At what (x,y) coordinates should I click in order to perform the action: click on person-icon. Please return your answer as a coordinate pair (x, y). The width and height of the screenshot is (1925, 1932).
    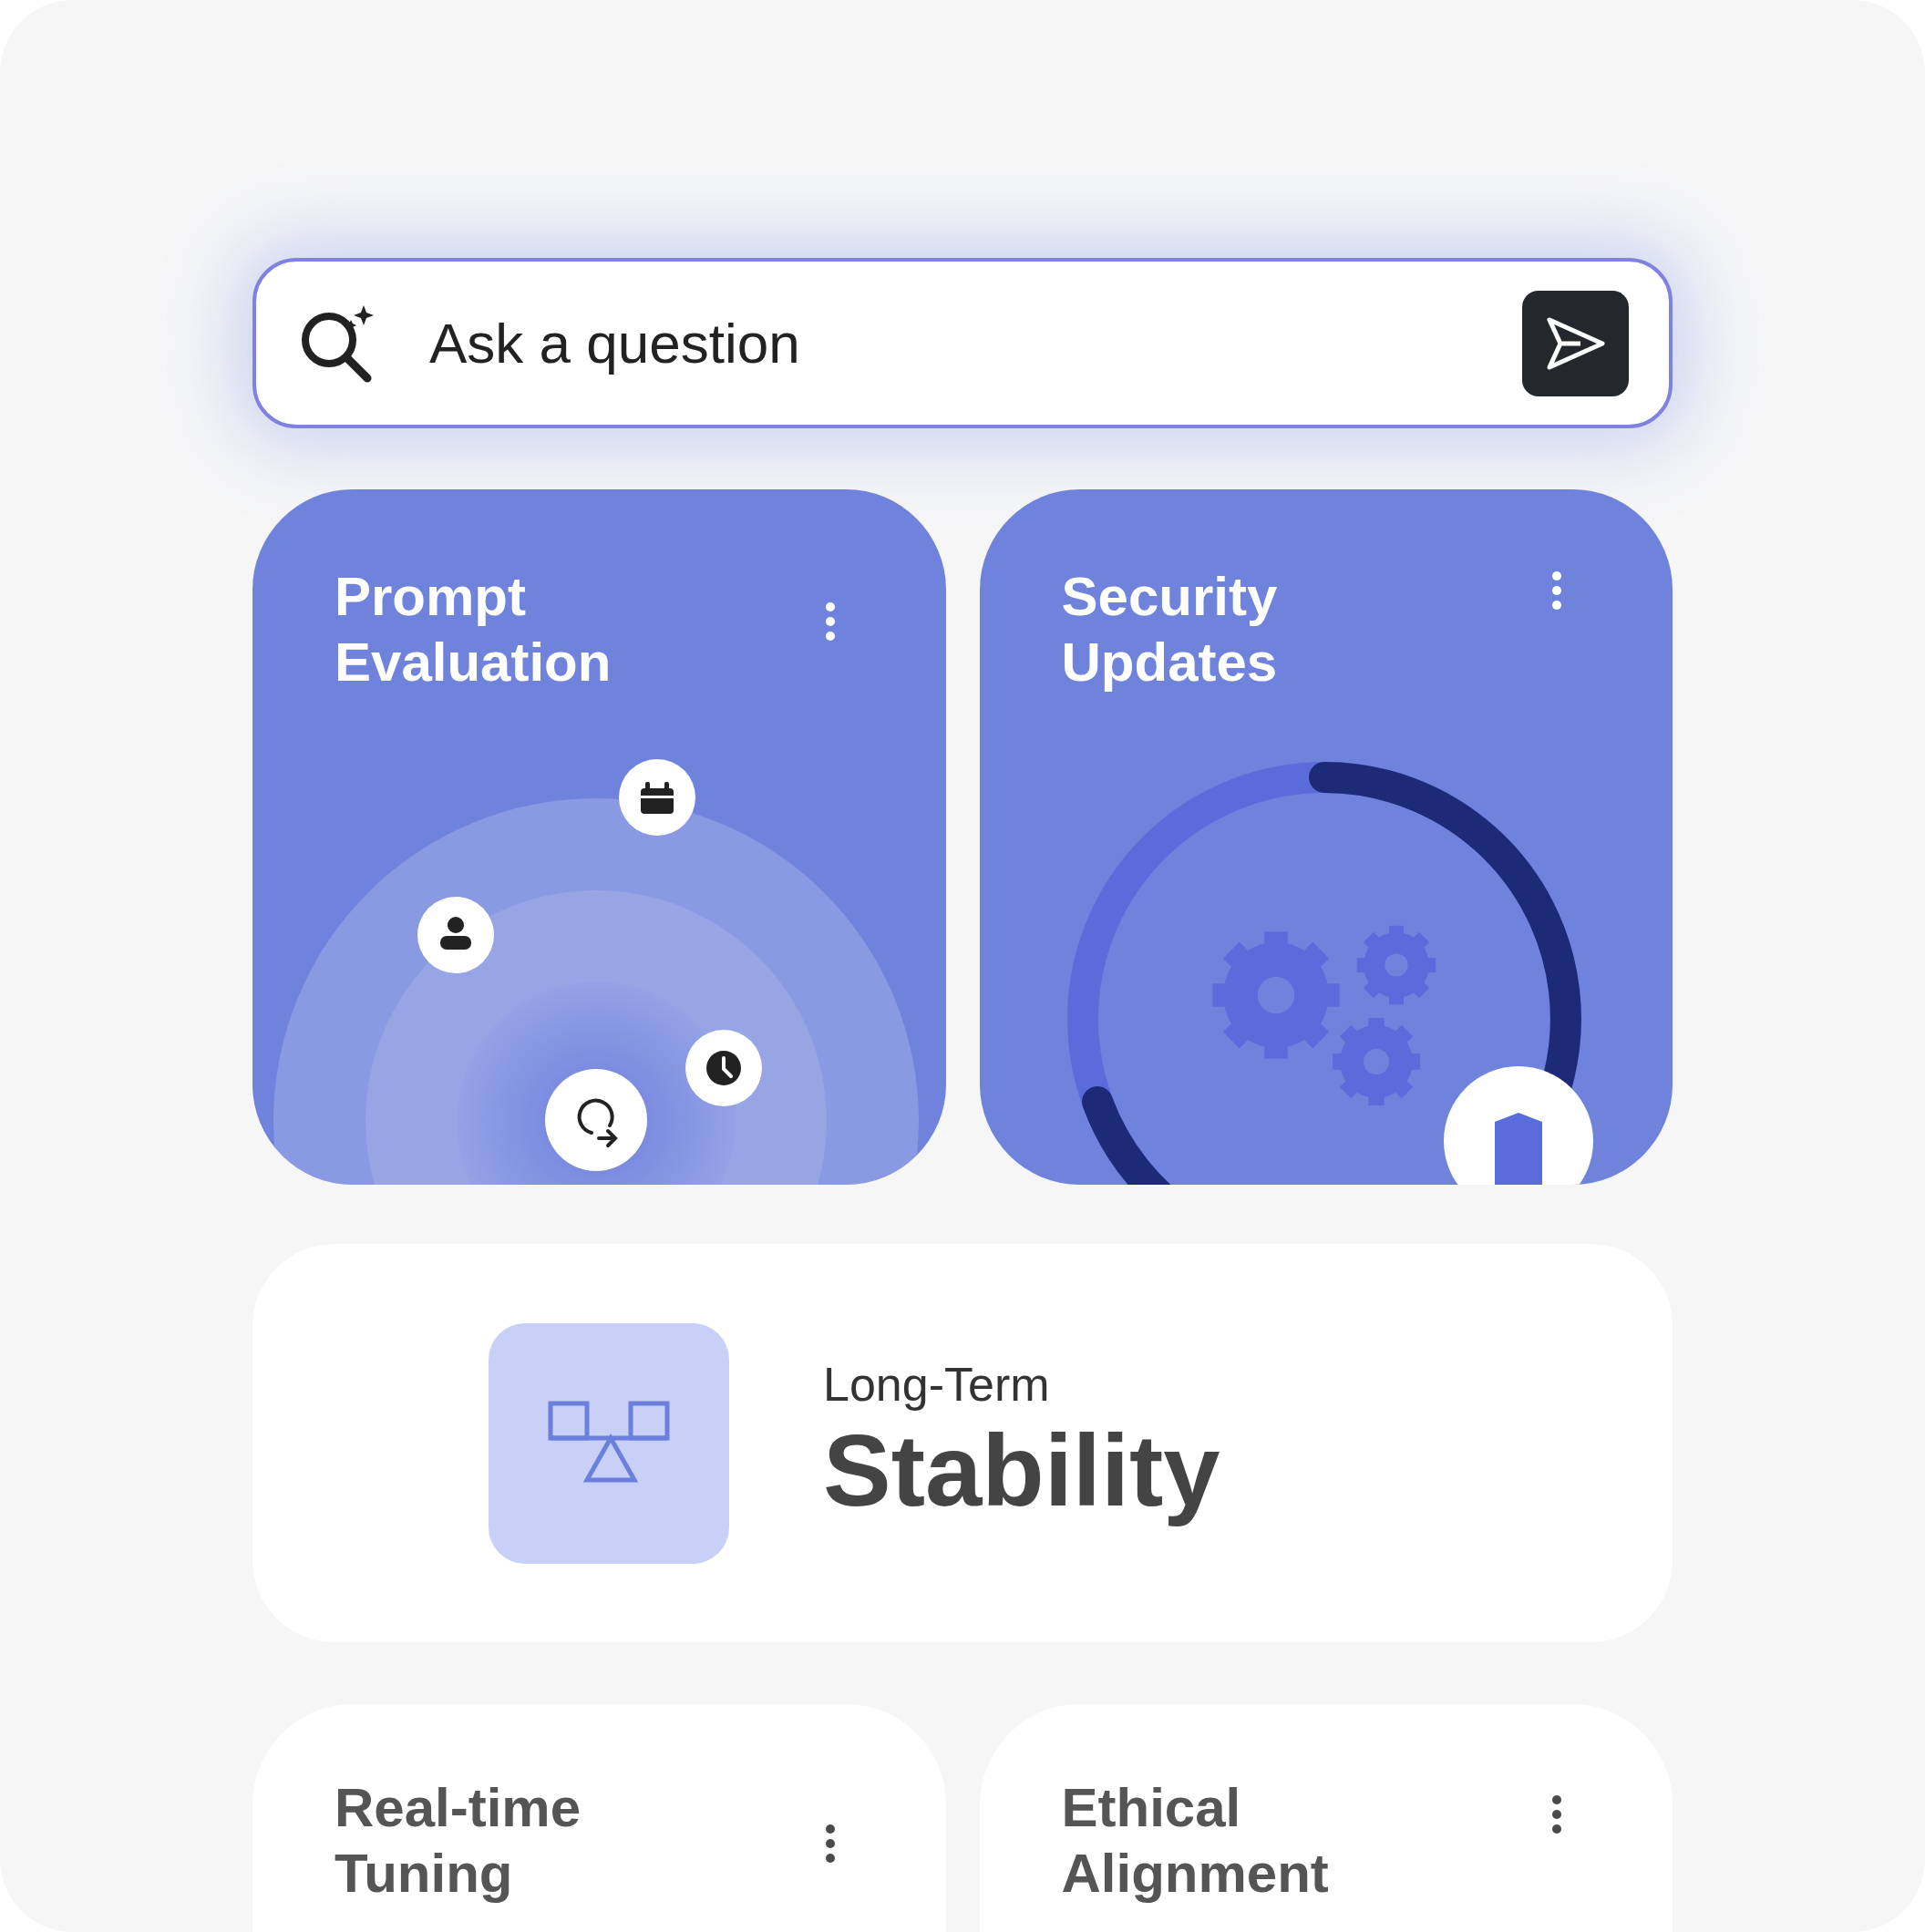
    Looking at the image, I should click on (455, 935).